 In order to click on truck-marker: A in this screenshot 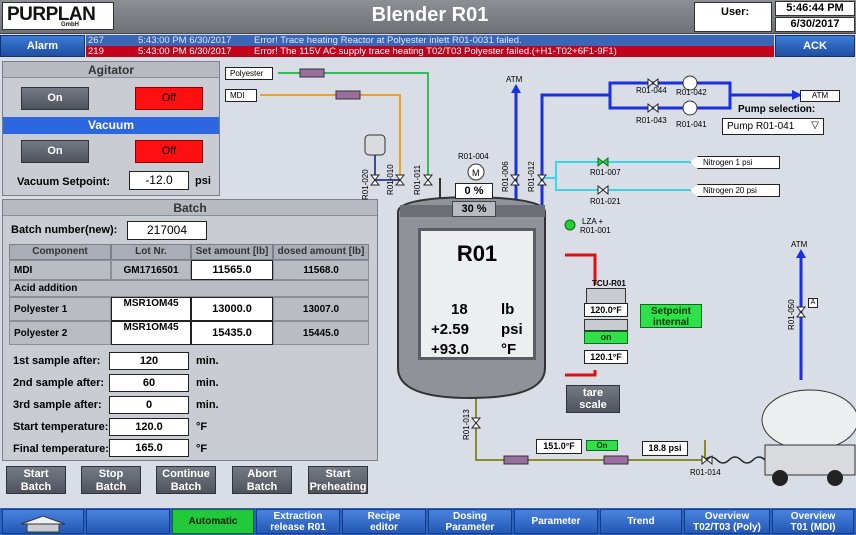, I will do `click(813, 303)`.